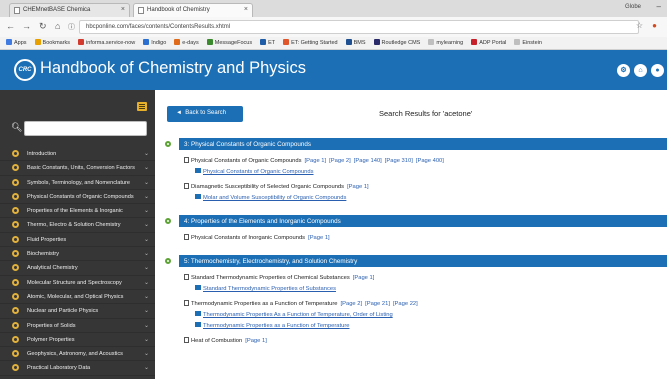 The height and width of the screenshot is (379, 667). I want to click on bookmark-item: Indigo, so click(154, 42).